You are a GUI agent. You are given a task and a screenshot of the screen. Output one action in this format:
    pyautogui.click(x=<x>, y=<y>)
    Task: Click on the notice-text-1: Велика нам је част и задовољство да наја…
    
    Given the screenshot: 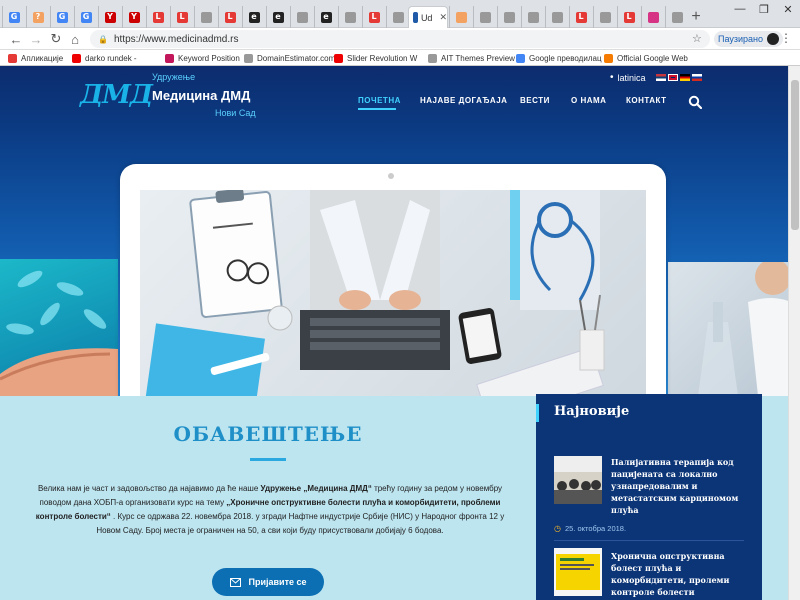 What is the action you would take?
    pyautogui.click(x=149, y=488)
    